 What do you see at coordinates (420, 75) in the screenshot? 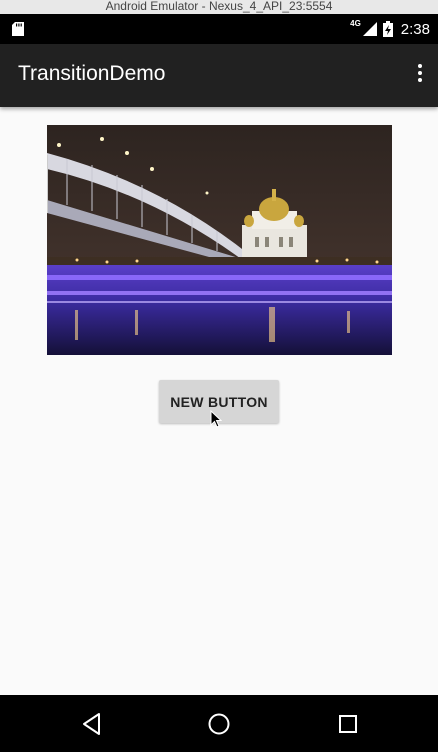
I see `overflow-menu-icon` at bounding box center [420, 75].